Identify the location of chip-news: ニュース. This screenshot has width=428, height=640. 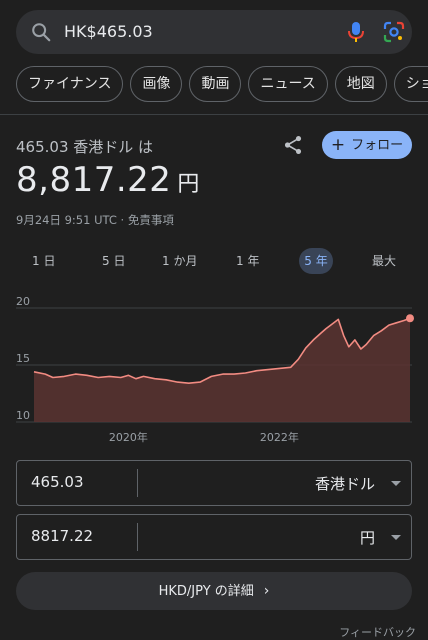
(288, 84).